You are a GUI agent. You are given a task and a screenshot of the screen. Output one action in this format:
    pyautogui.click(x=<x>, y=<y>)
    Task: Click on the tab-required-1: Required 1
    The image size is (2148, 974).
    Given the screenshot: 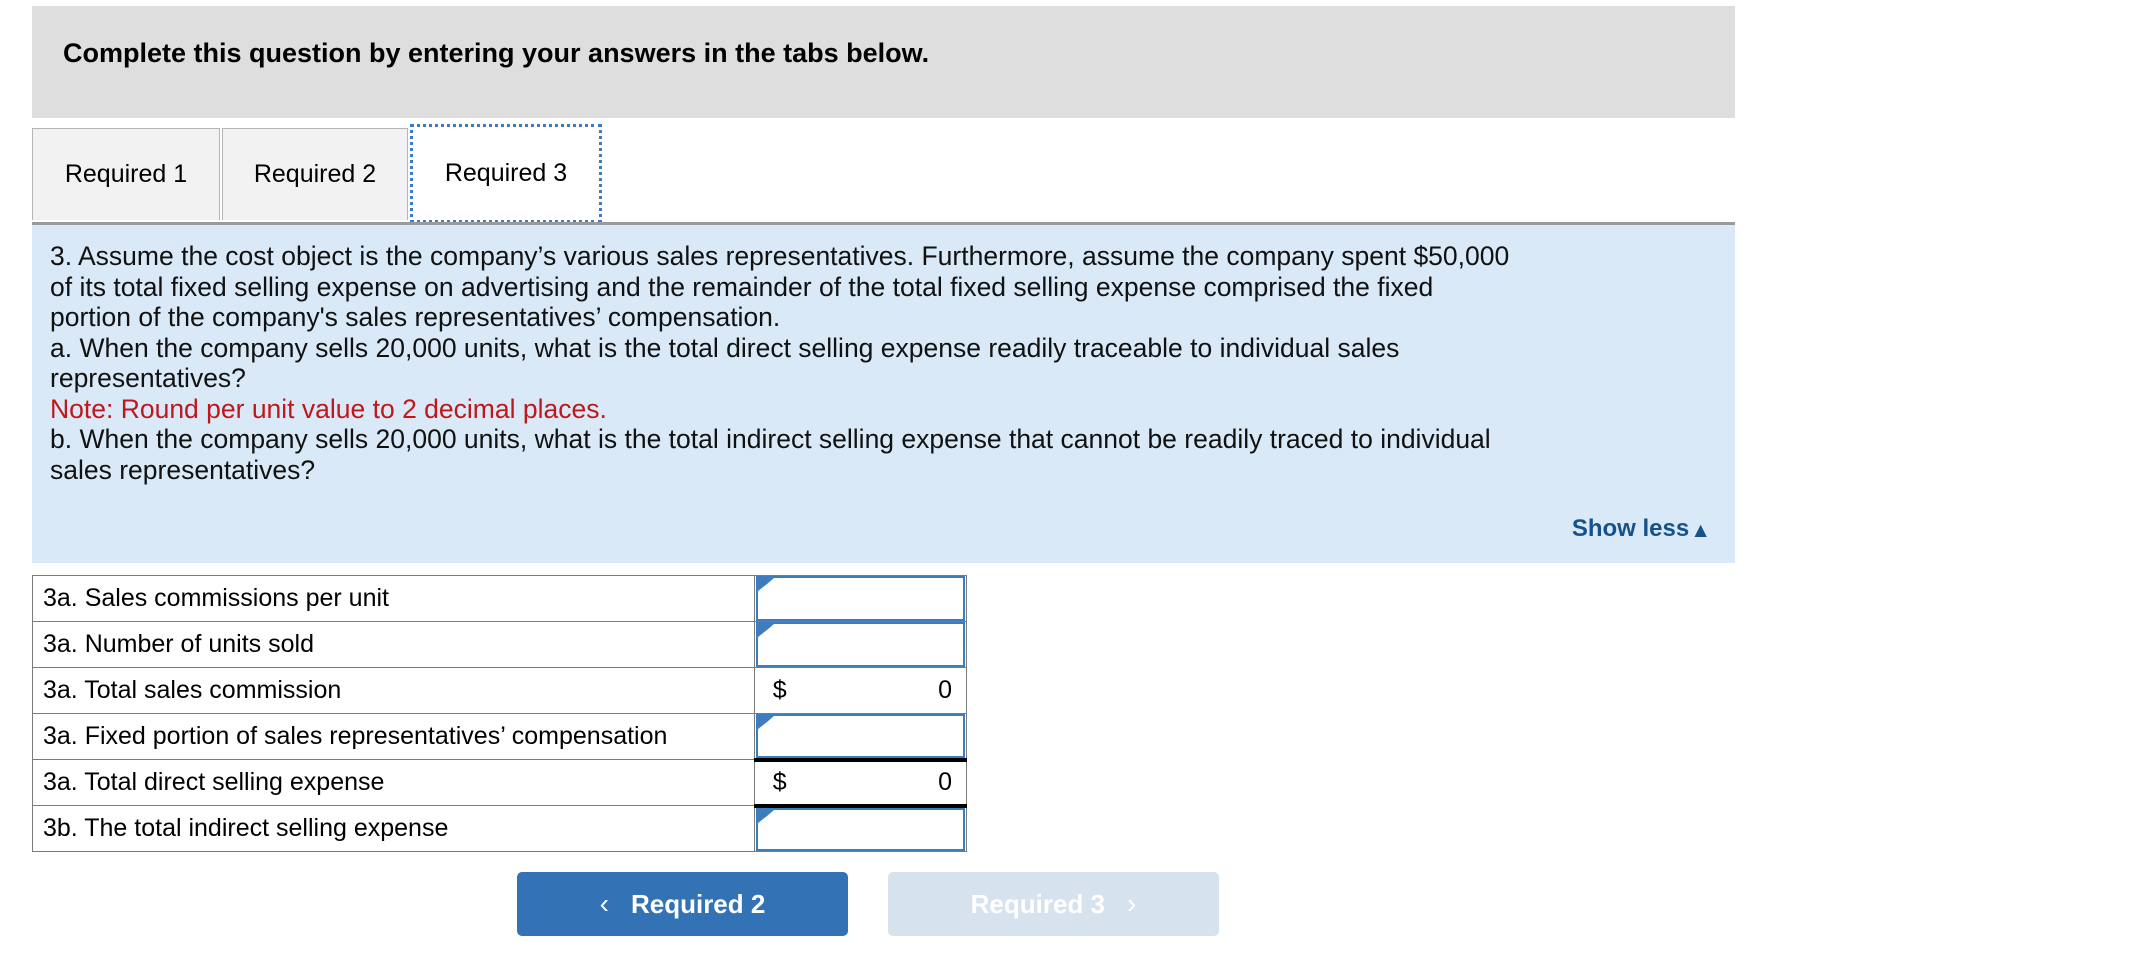 What is the action you would take?
    pyautogui.click(x=126, y=174)
    